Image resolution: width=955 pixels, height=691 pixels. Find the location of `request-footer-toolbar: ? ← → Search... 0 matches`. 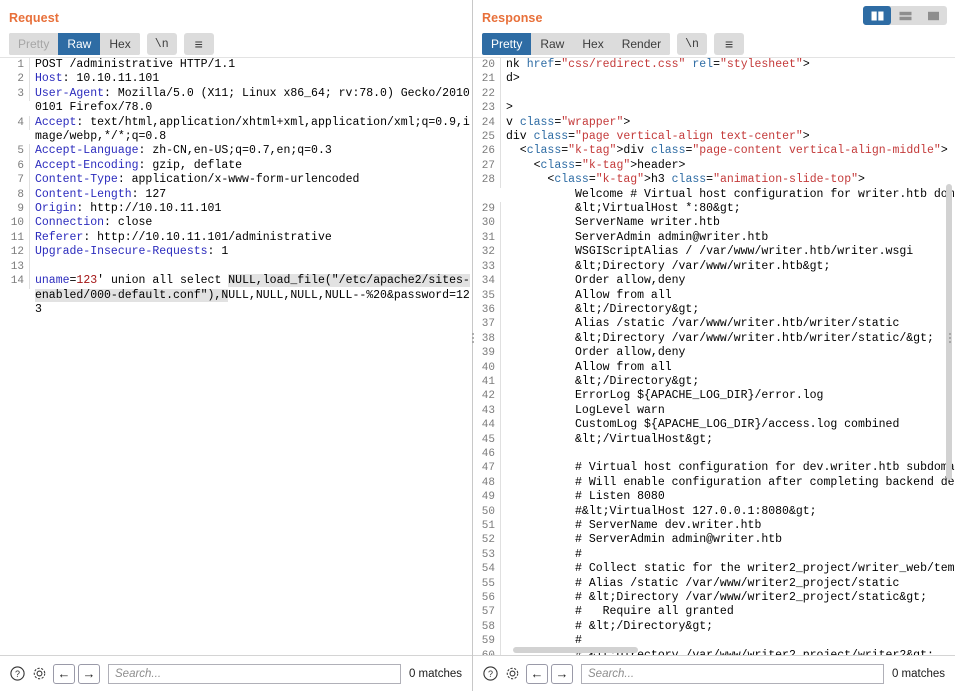

request-footer-toolbar: ? ← → Search... 0 matches is located at coordinates (236, 673).